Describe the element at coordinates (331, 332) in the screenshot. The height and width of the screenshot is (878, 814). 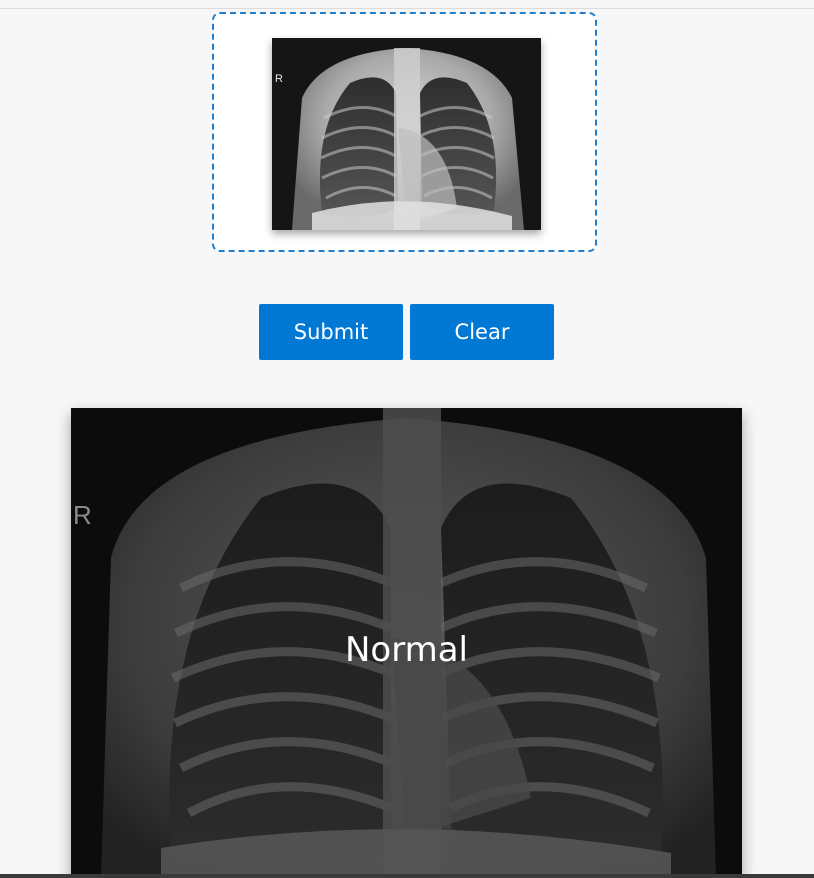
I see `submit-button: Submit` at that location.